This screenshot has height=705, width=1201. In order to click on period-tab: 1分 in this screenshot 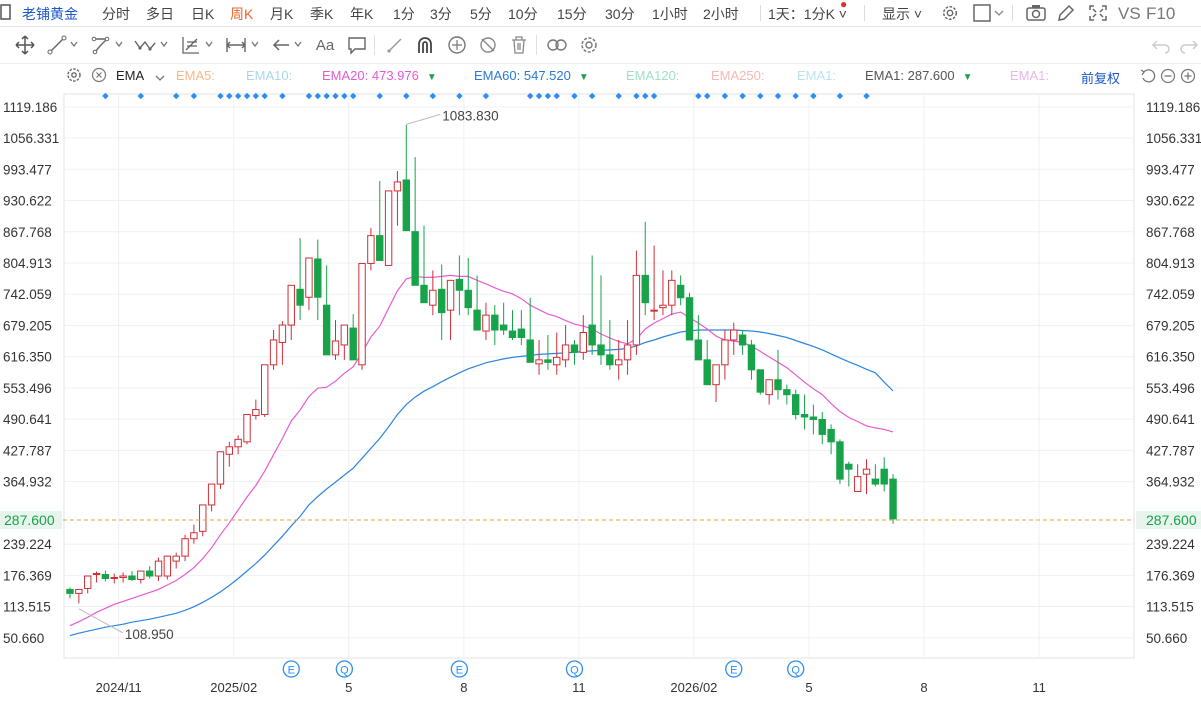, I will do `click(404, 14)`.